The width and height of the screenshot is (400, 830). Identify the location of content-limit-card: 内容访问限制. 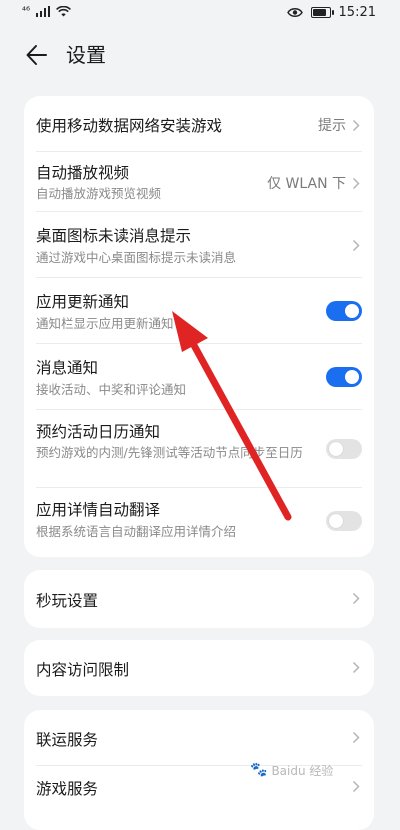
(199, 668).